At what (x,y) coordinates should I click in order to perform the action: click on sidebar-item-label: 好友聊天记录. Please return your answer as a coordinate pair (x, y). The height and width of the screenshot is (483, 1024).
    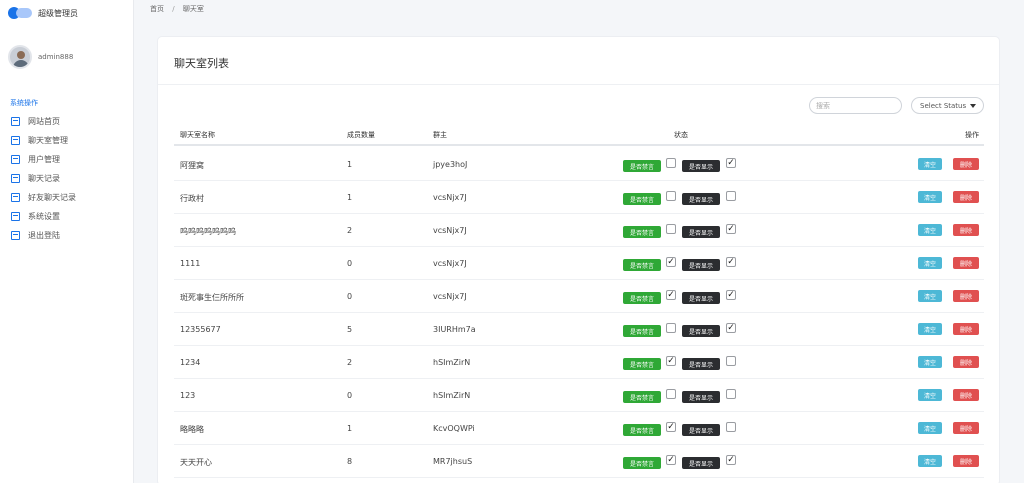
    Looking at the image, I should click on (52, 197).